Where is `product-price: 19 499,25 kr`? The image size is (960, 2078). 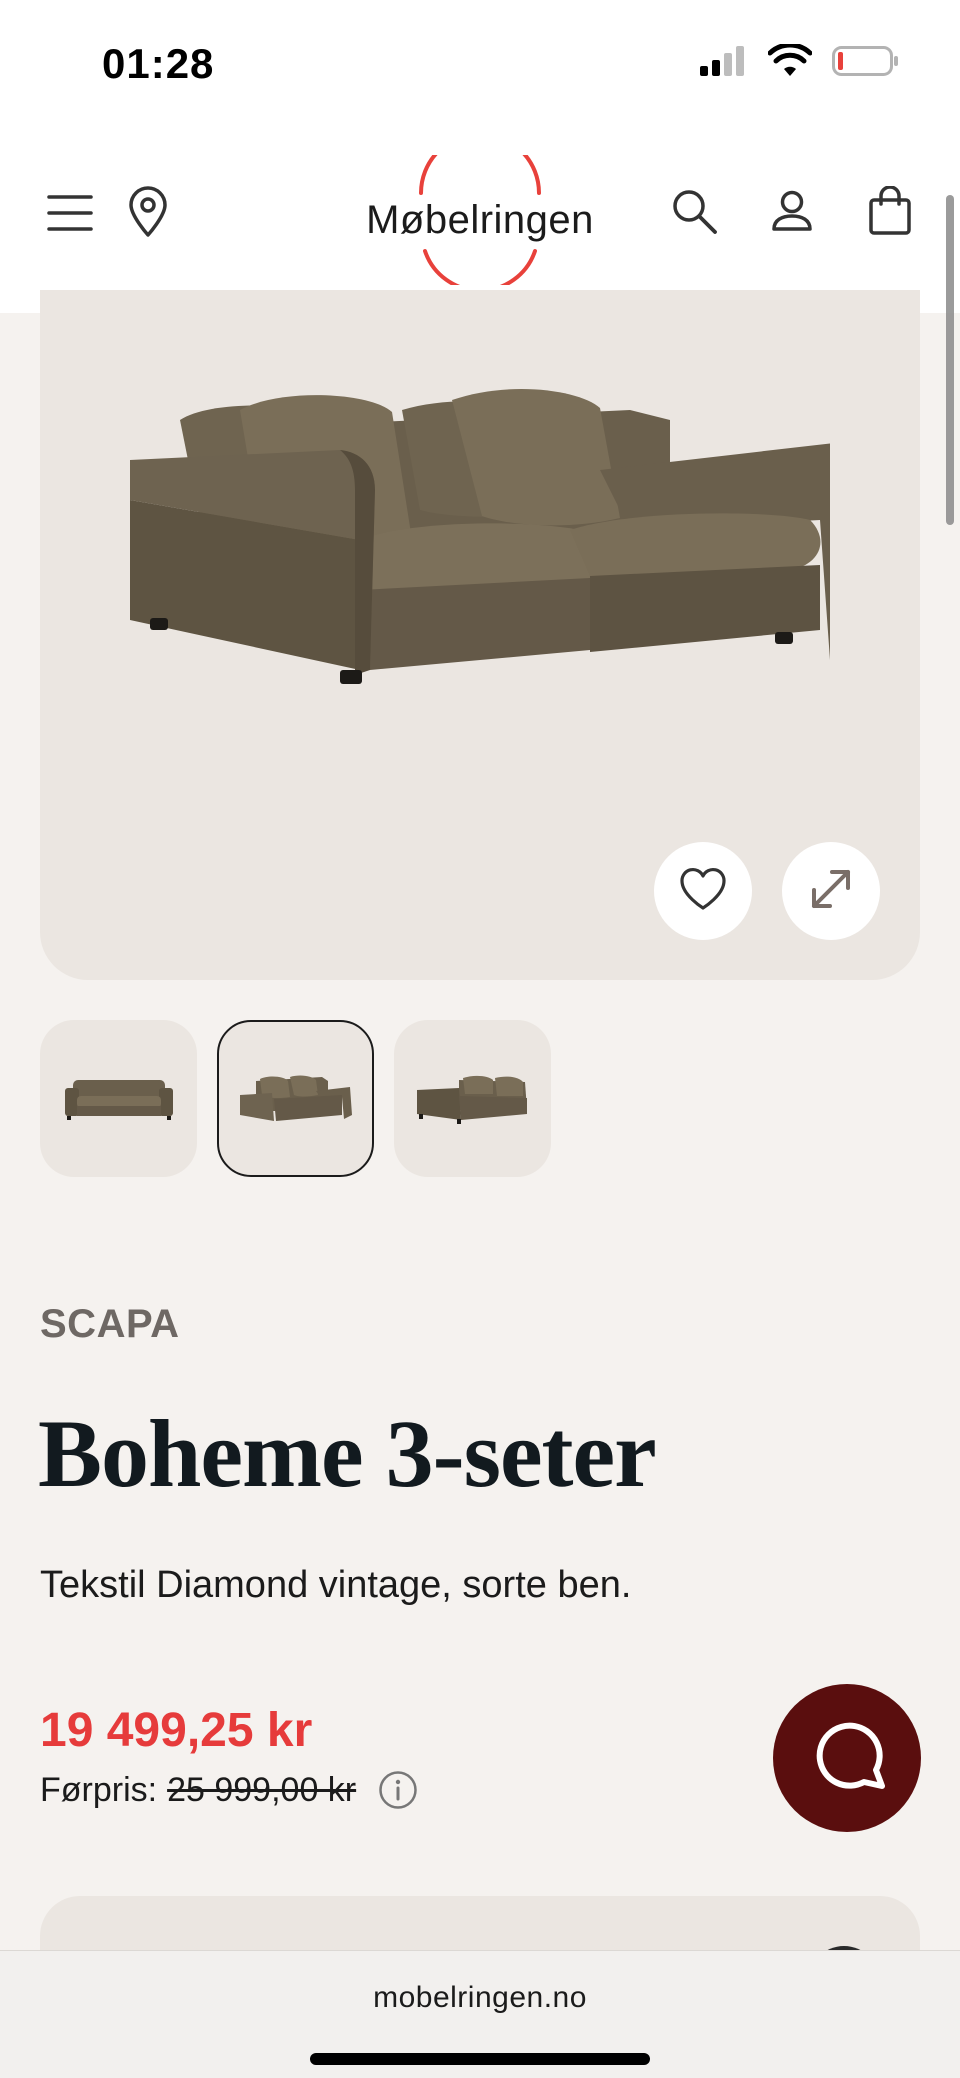
product-price: 19 499,25 kr is located at coordinates (176, 1730).